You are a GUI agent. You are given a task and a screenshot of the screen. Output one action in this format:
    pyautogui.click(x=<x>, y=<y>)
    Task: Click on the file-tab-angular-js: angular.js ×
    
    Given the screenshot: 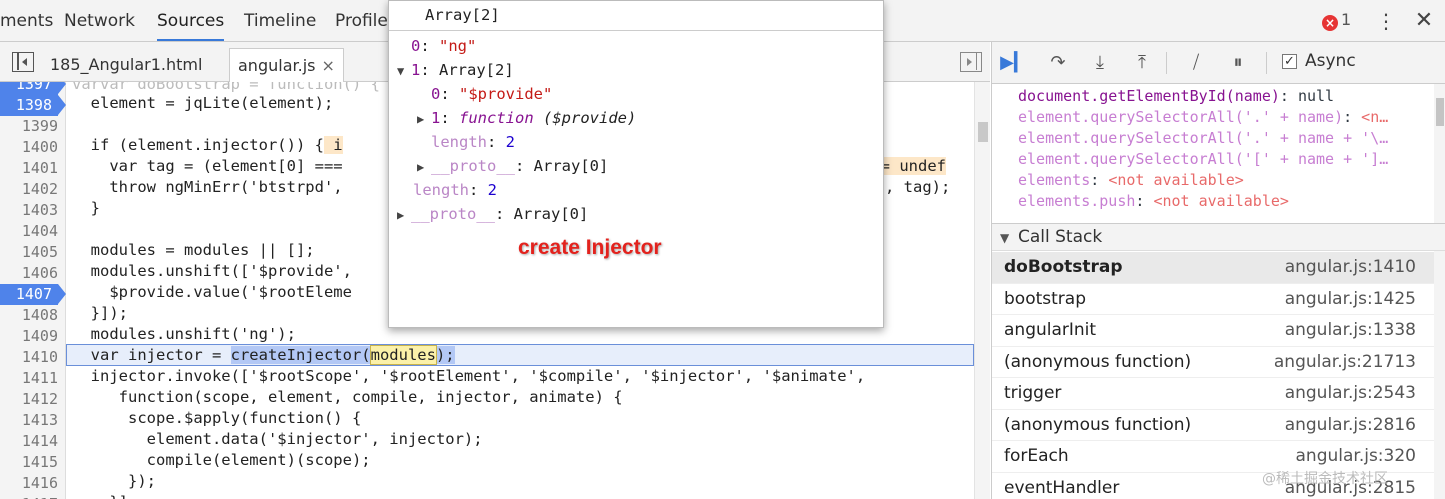 What is the action you would take?
    pyautogui.click(x=286, y=65)
    